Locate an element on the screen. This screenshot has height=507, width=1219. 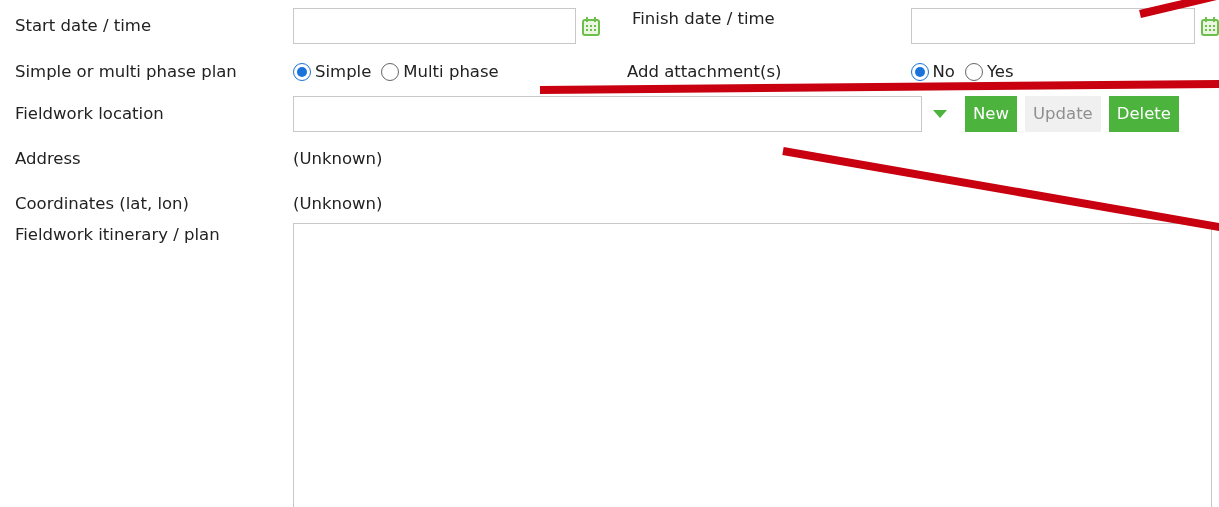
radio-option: Simple is located at coordinates (332, 72).